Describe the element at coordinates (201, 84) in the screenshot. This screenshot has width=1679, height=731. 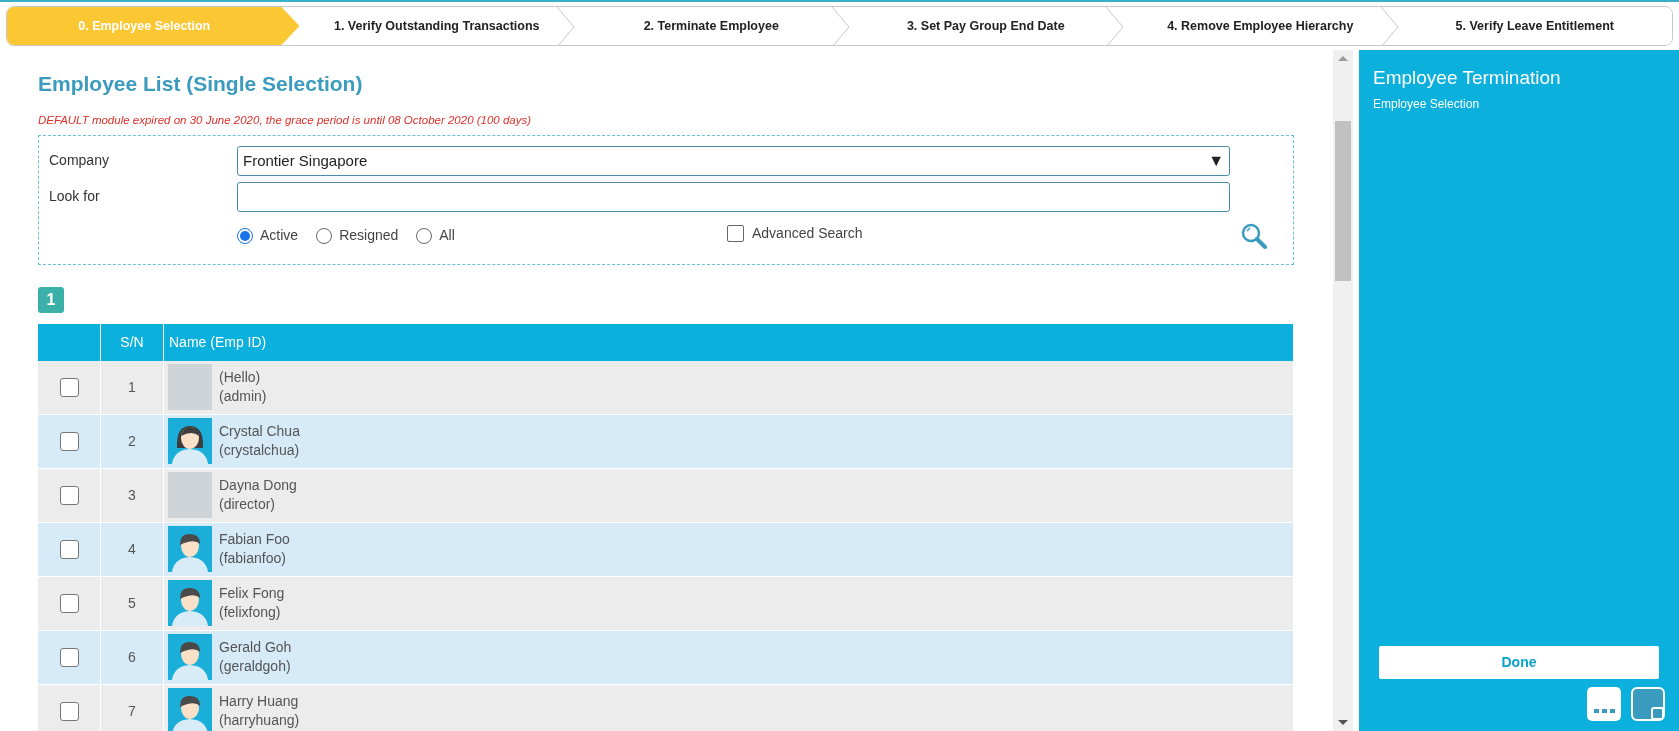
I see `page-title: Employee List (Single Selection)` at that location.